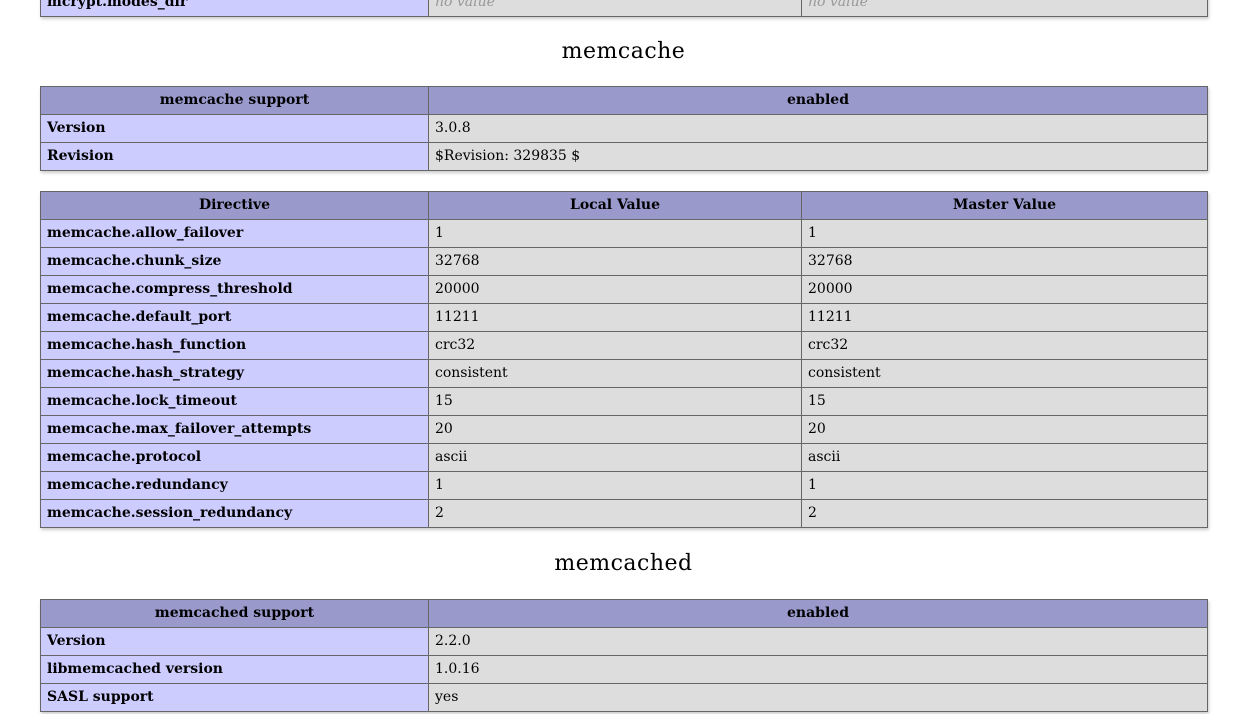 The height and width of the screenshot is (714, 1241). What do you see at coordinates (818, 641) in the screenshot?
I see `info-value: 2.2.0` at bounding box center [818, 641].